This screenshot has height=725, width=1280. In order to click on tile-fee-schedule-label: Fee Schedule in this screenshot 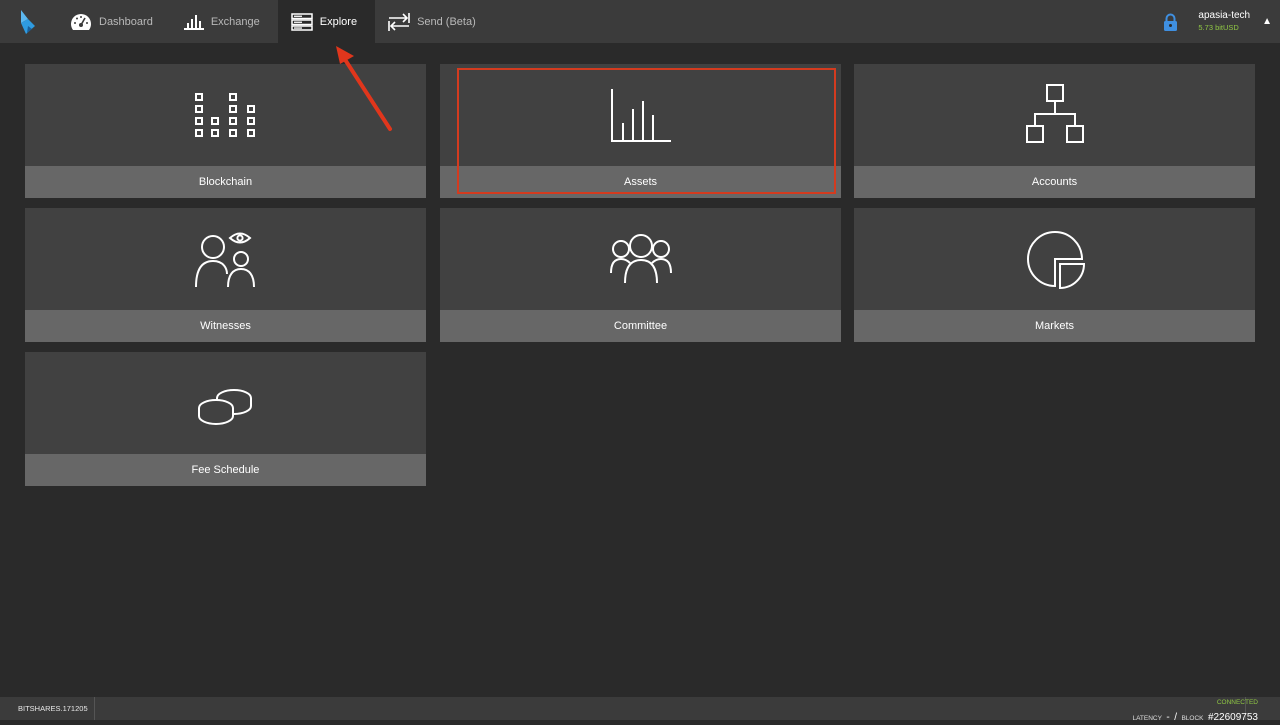, I will do `click(225, 470)`.